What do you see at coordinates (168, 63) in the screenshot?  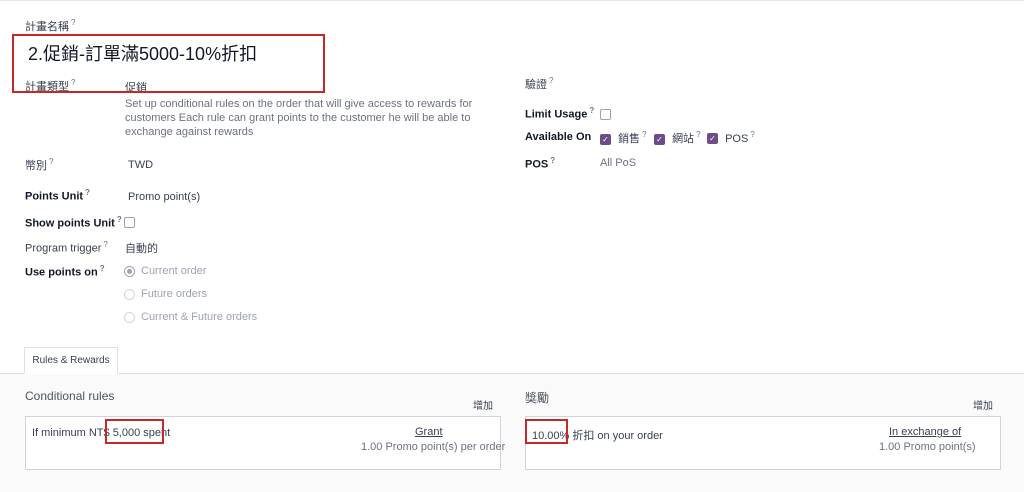 I see `highlight-box-program-name` at bounding box center [168, 63].